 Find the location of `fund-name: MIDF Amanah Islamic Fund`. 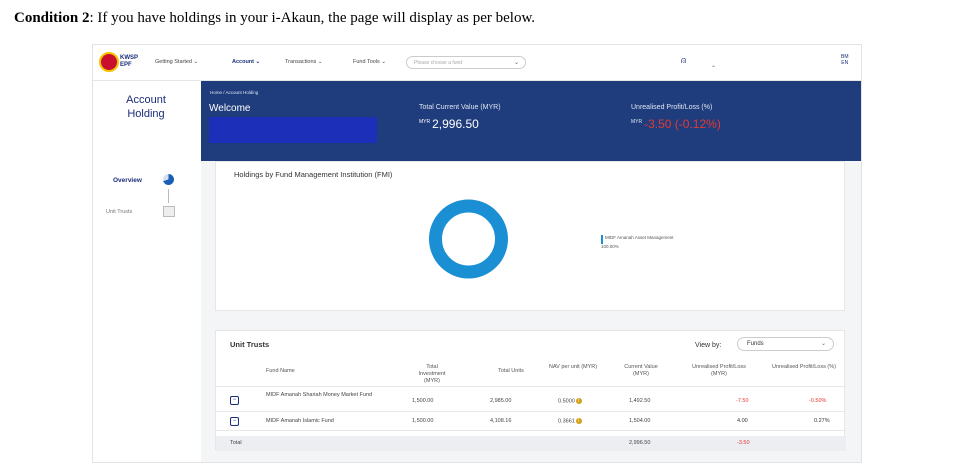

fund-name: MIDF Amanah Islamic Fund is located at coordinates (300, 421).